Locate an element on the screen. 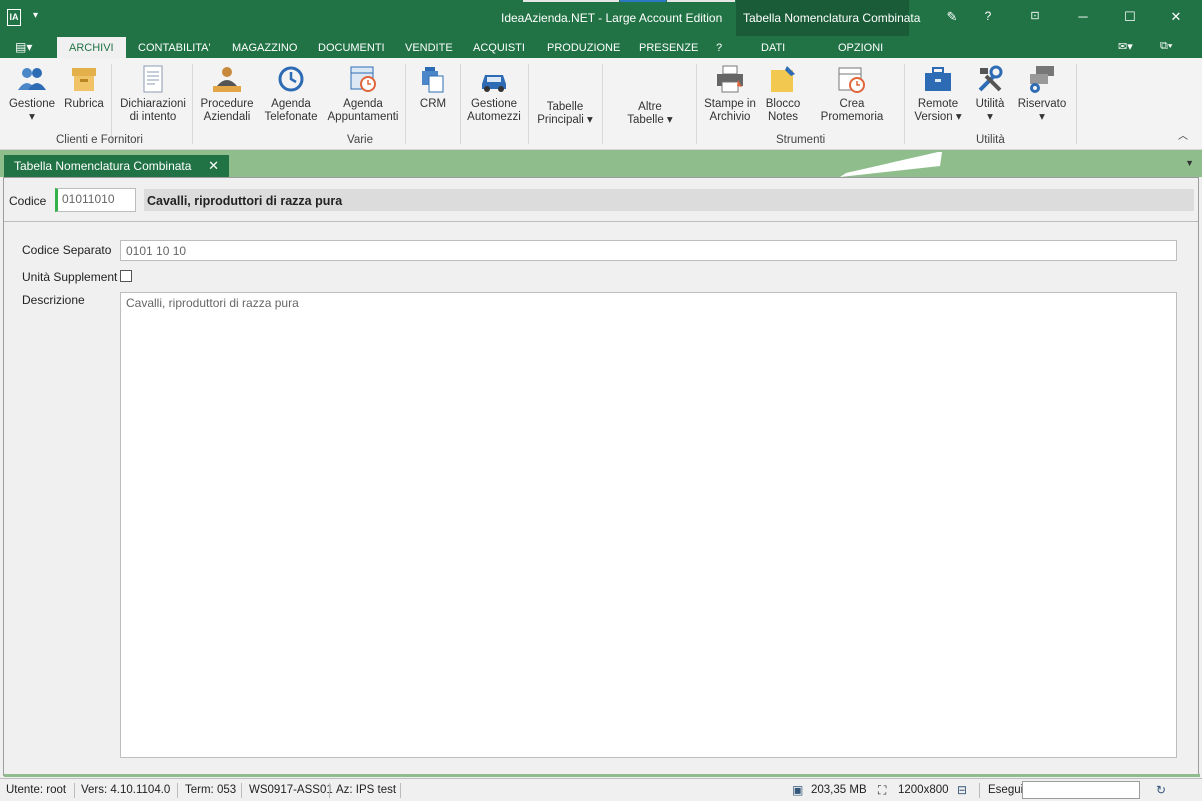 The width and height of the screenshot is (1202, 801). status-resolution: 1200x800 is located at coordinates (923, 790).